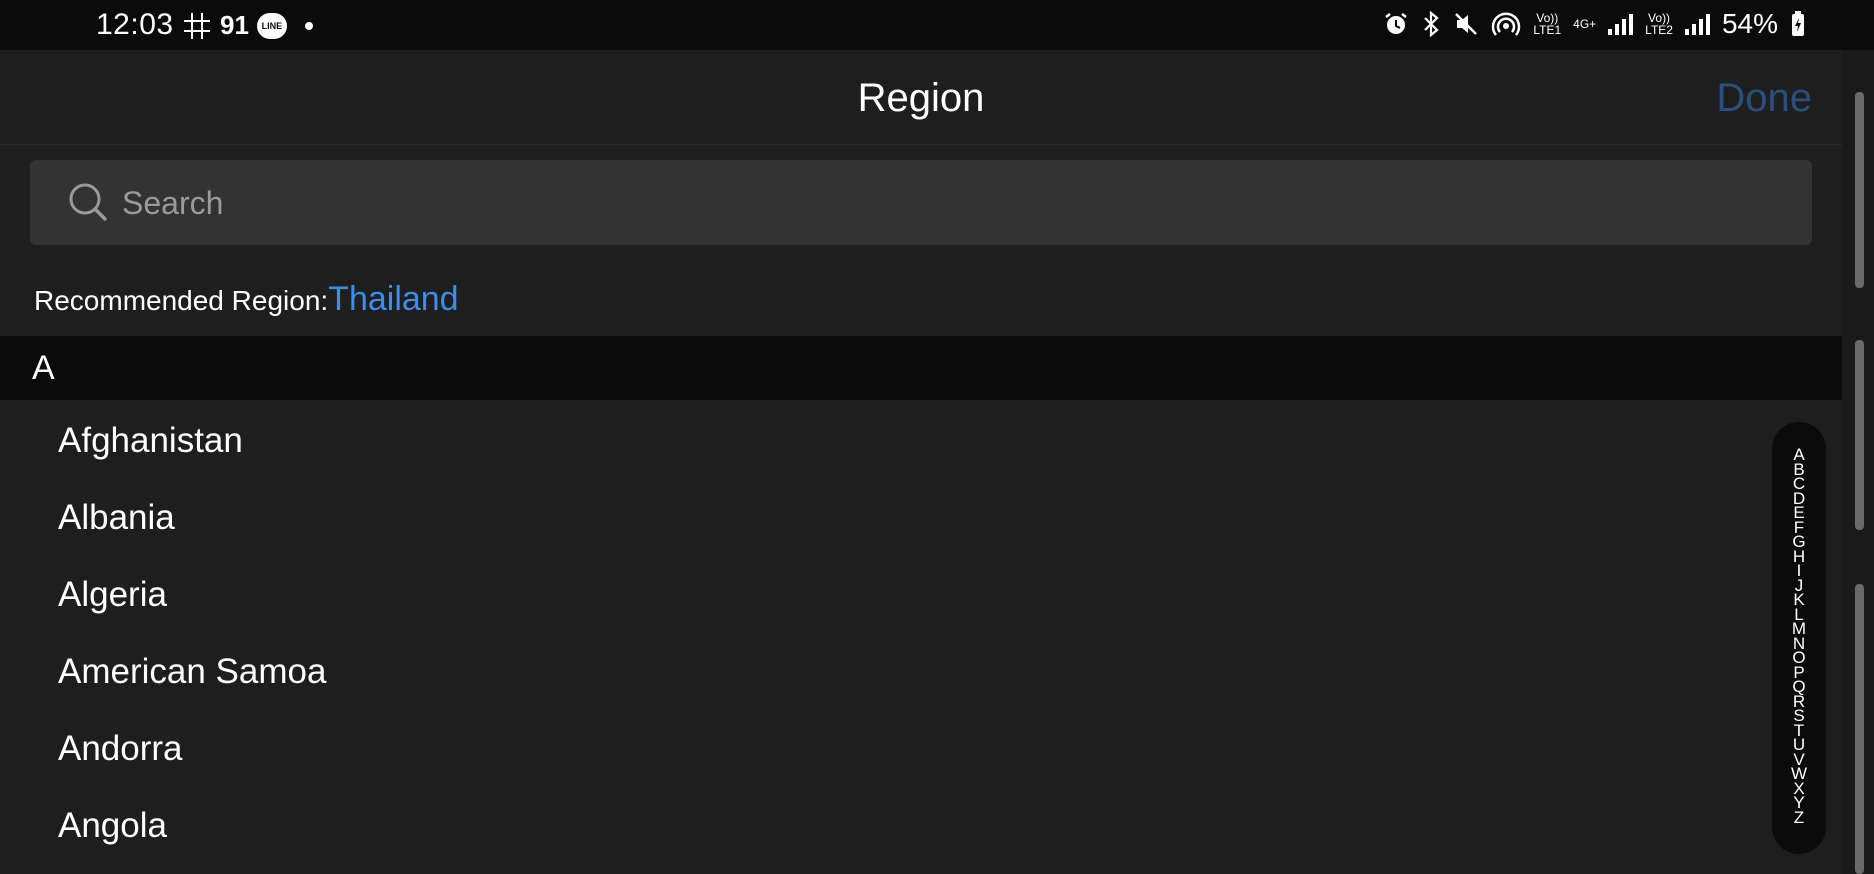 The image size is (1874, 874). Describe the element at coordinates (921, 825) in the screenshot. I see `list-item: Angola` at that location.